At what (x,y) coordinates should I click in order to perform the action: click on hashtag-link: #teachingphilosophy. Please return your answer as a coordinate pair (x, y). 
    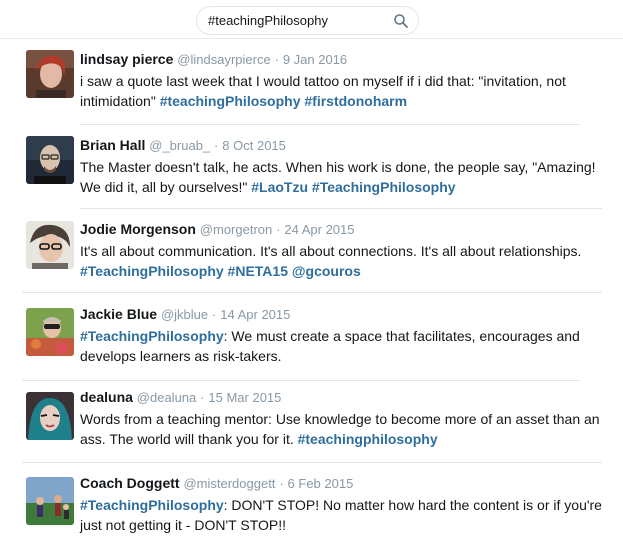
    Looking at the image, I should click on (368, 439).